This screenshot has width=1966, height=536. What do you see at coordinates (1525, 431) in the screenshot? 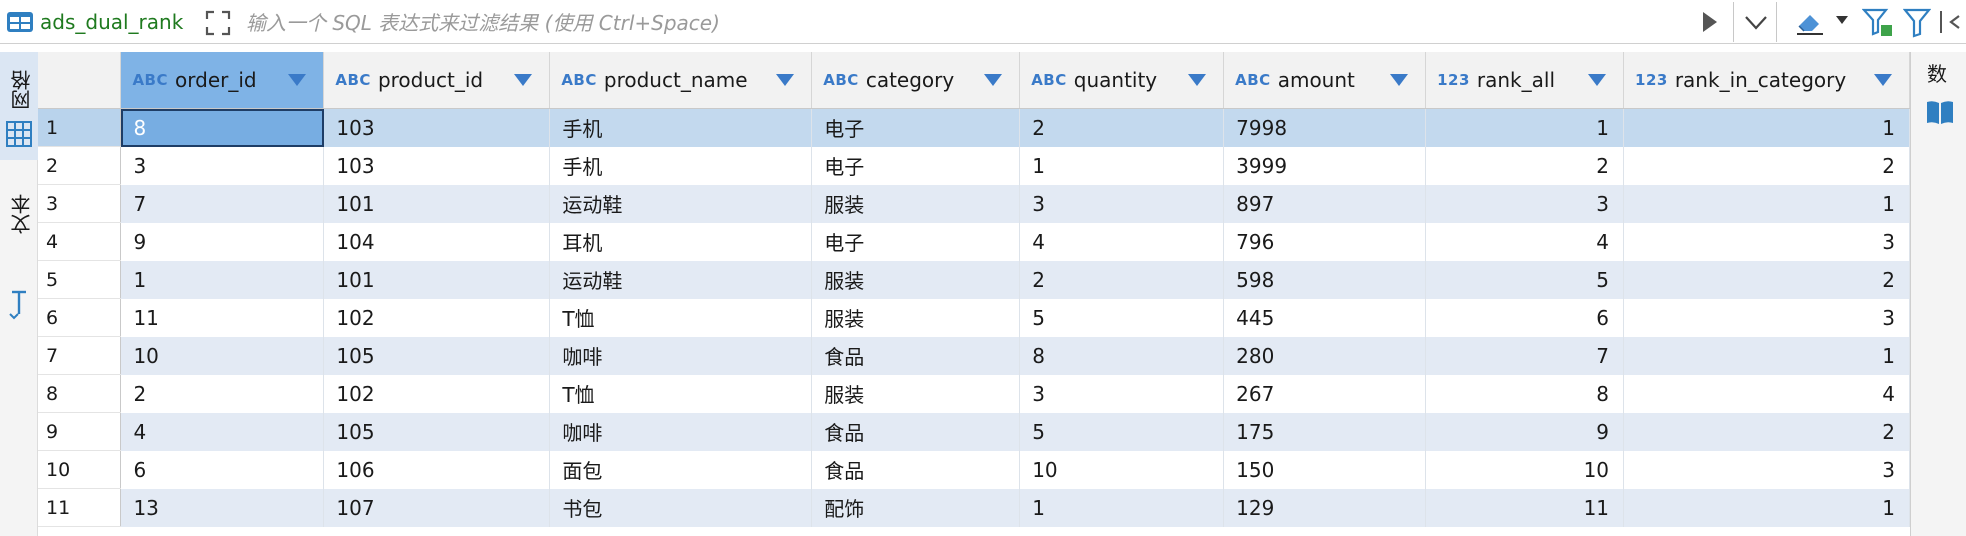
I see `cell-rank-all: 9` at bounding box center [1525, 431].